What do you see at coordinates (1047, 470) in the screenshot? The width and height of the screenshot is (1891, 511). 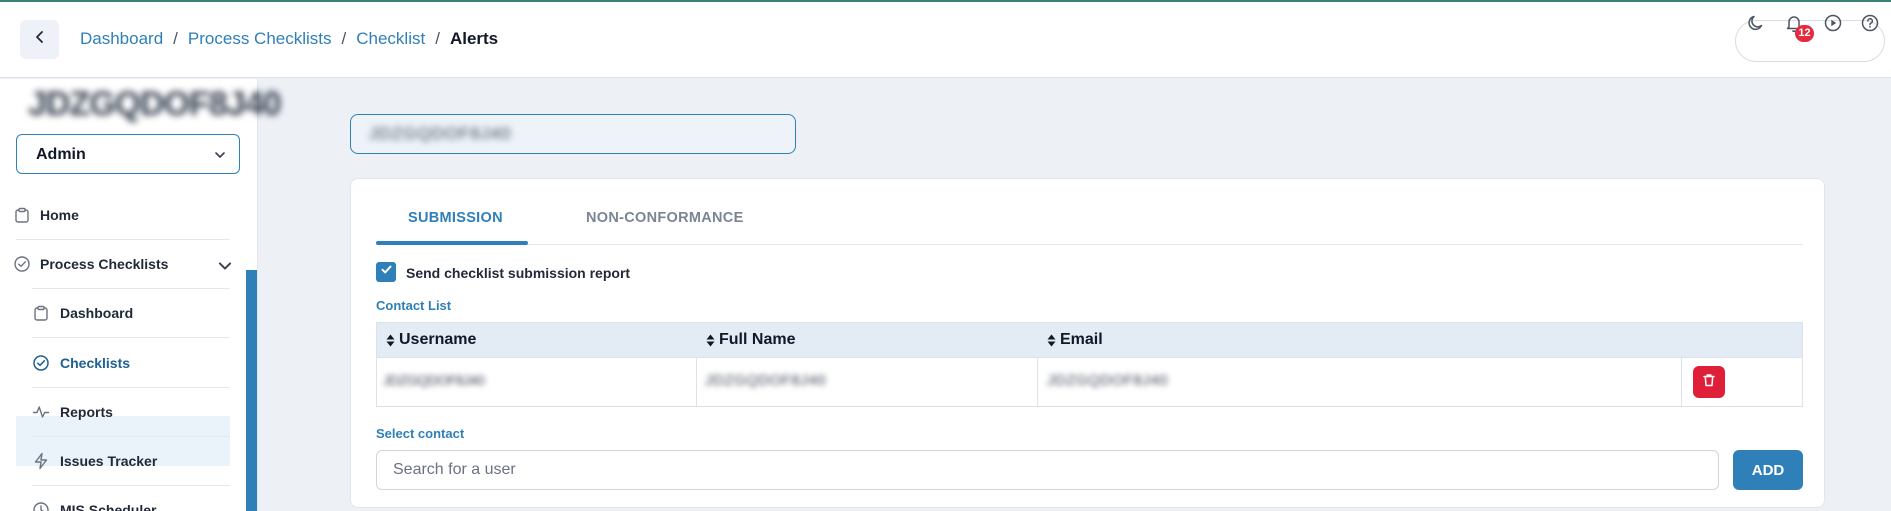 I see `search-user-input` at bounding box center [1047, 470].